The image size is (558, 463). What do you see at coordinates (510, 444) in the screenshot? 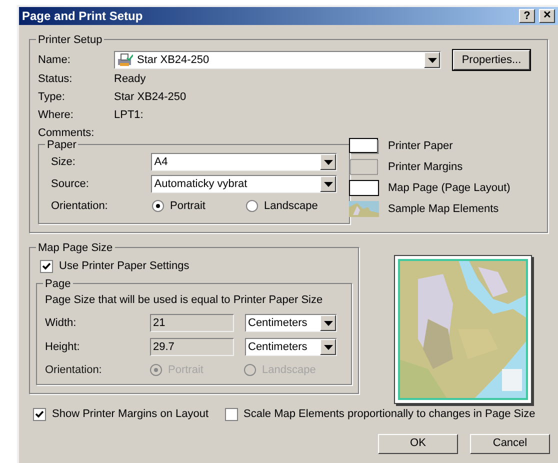
I see `cancel-button: Cancel` at bounding box center [510, 444].